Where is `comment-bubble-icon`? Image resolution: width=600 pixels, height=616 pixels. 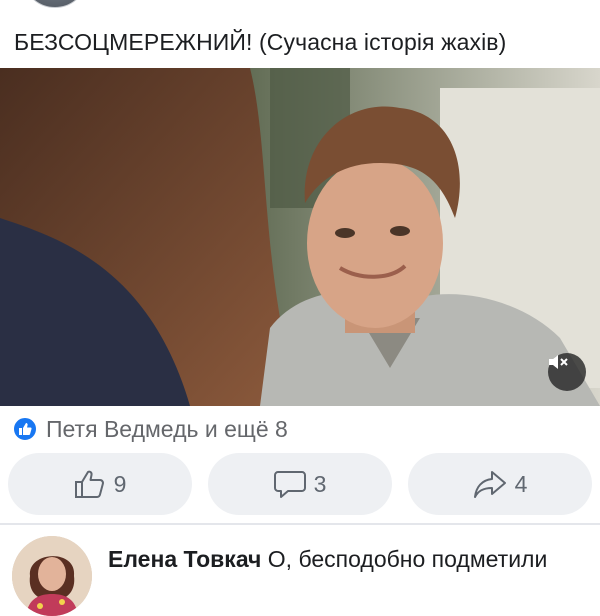 comment-bubble-icon is located at coordinates (289, 484).